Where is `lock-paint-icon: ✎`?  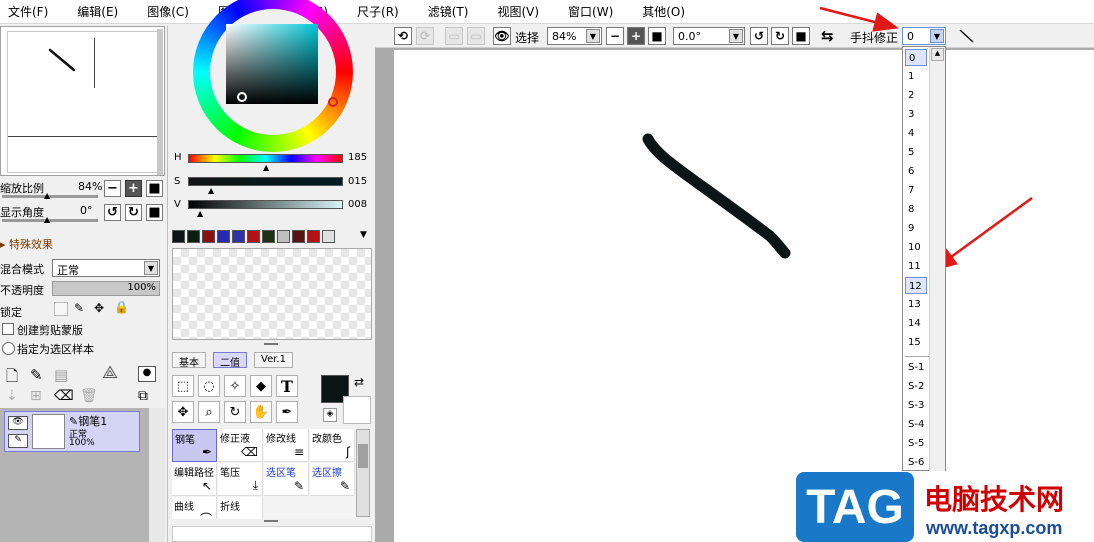
lock-paint-icon: ✎ is located at coordinates (79, 308).